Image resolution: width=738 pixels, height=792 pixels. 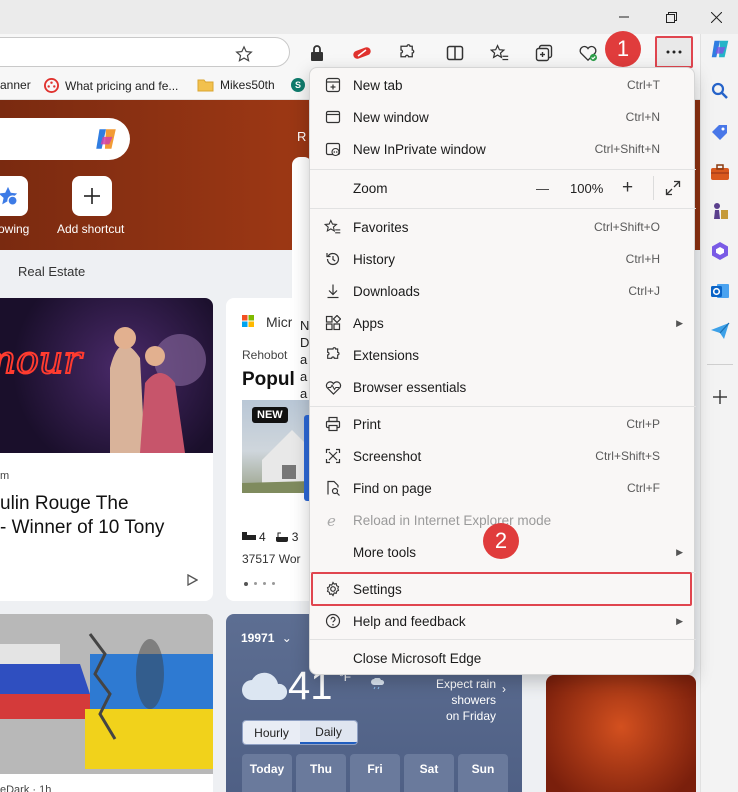 What do you see at coordinates (333, 323) in the screenshot?
I see `apps-icon` at bounding box center [333, 323].